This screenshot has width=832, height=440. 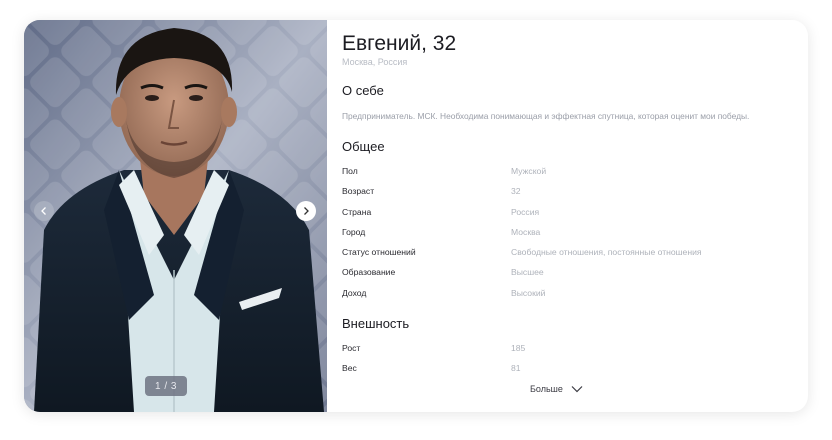 I want to click on next-photo-button, so click(x=306, y=211).